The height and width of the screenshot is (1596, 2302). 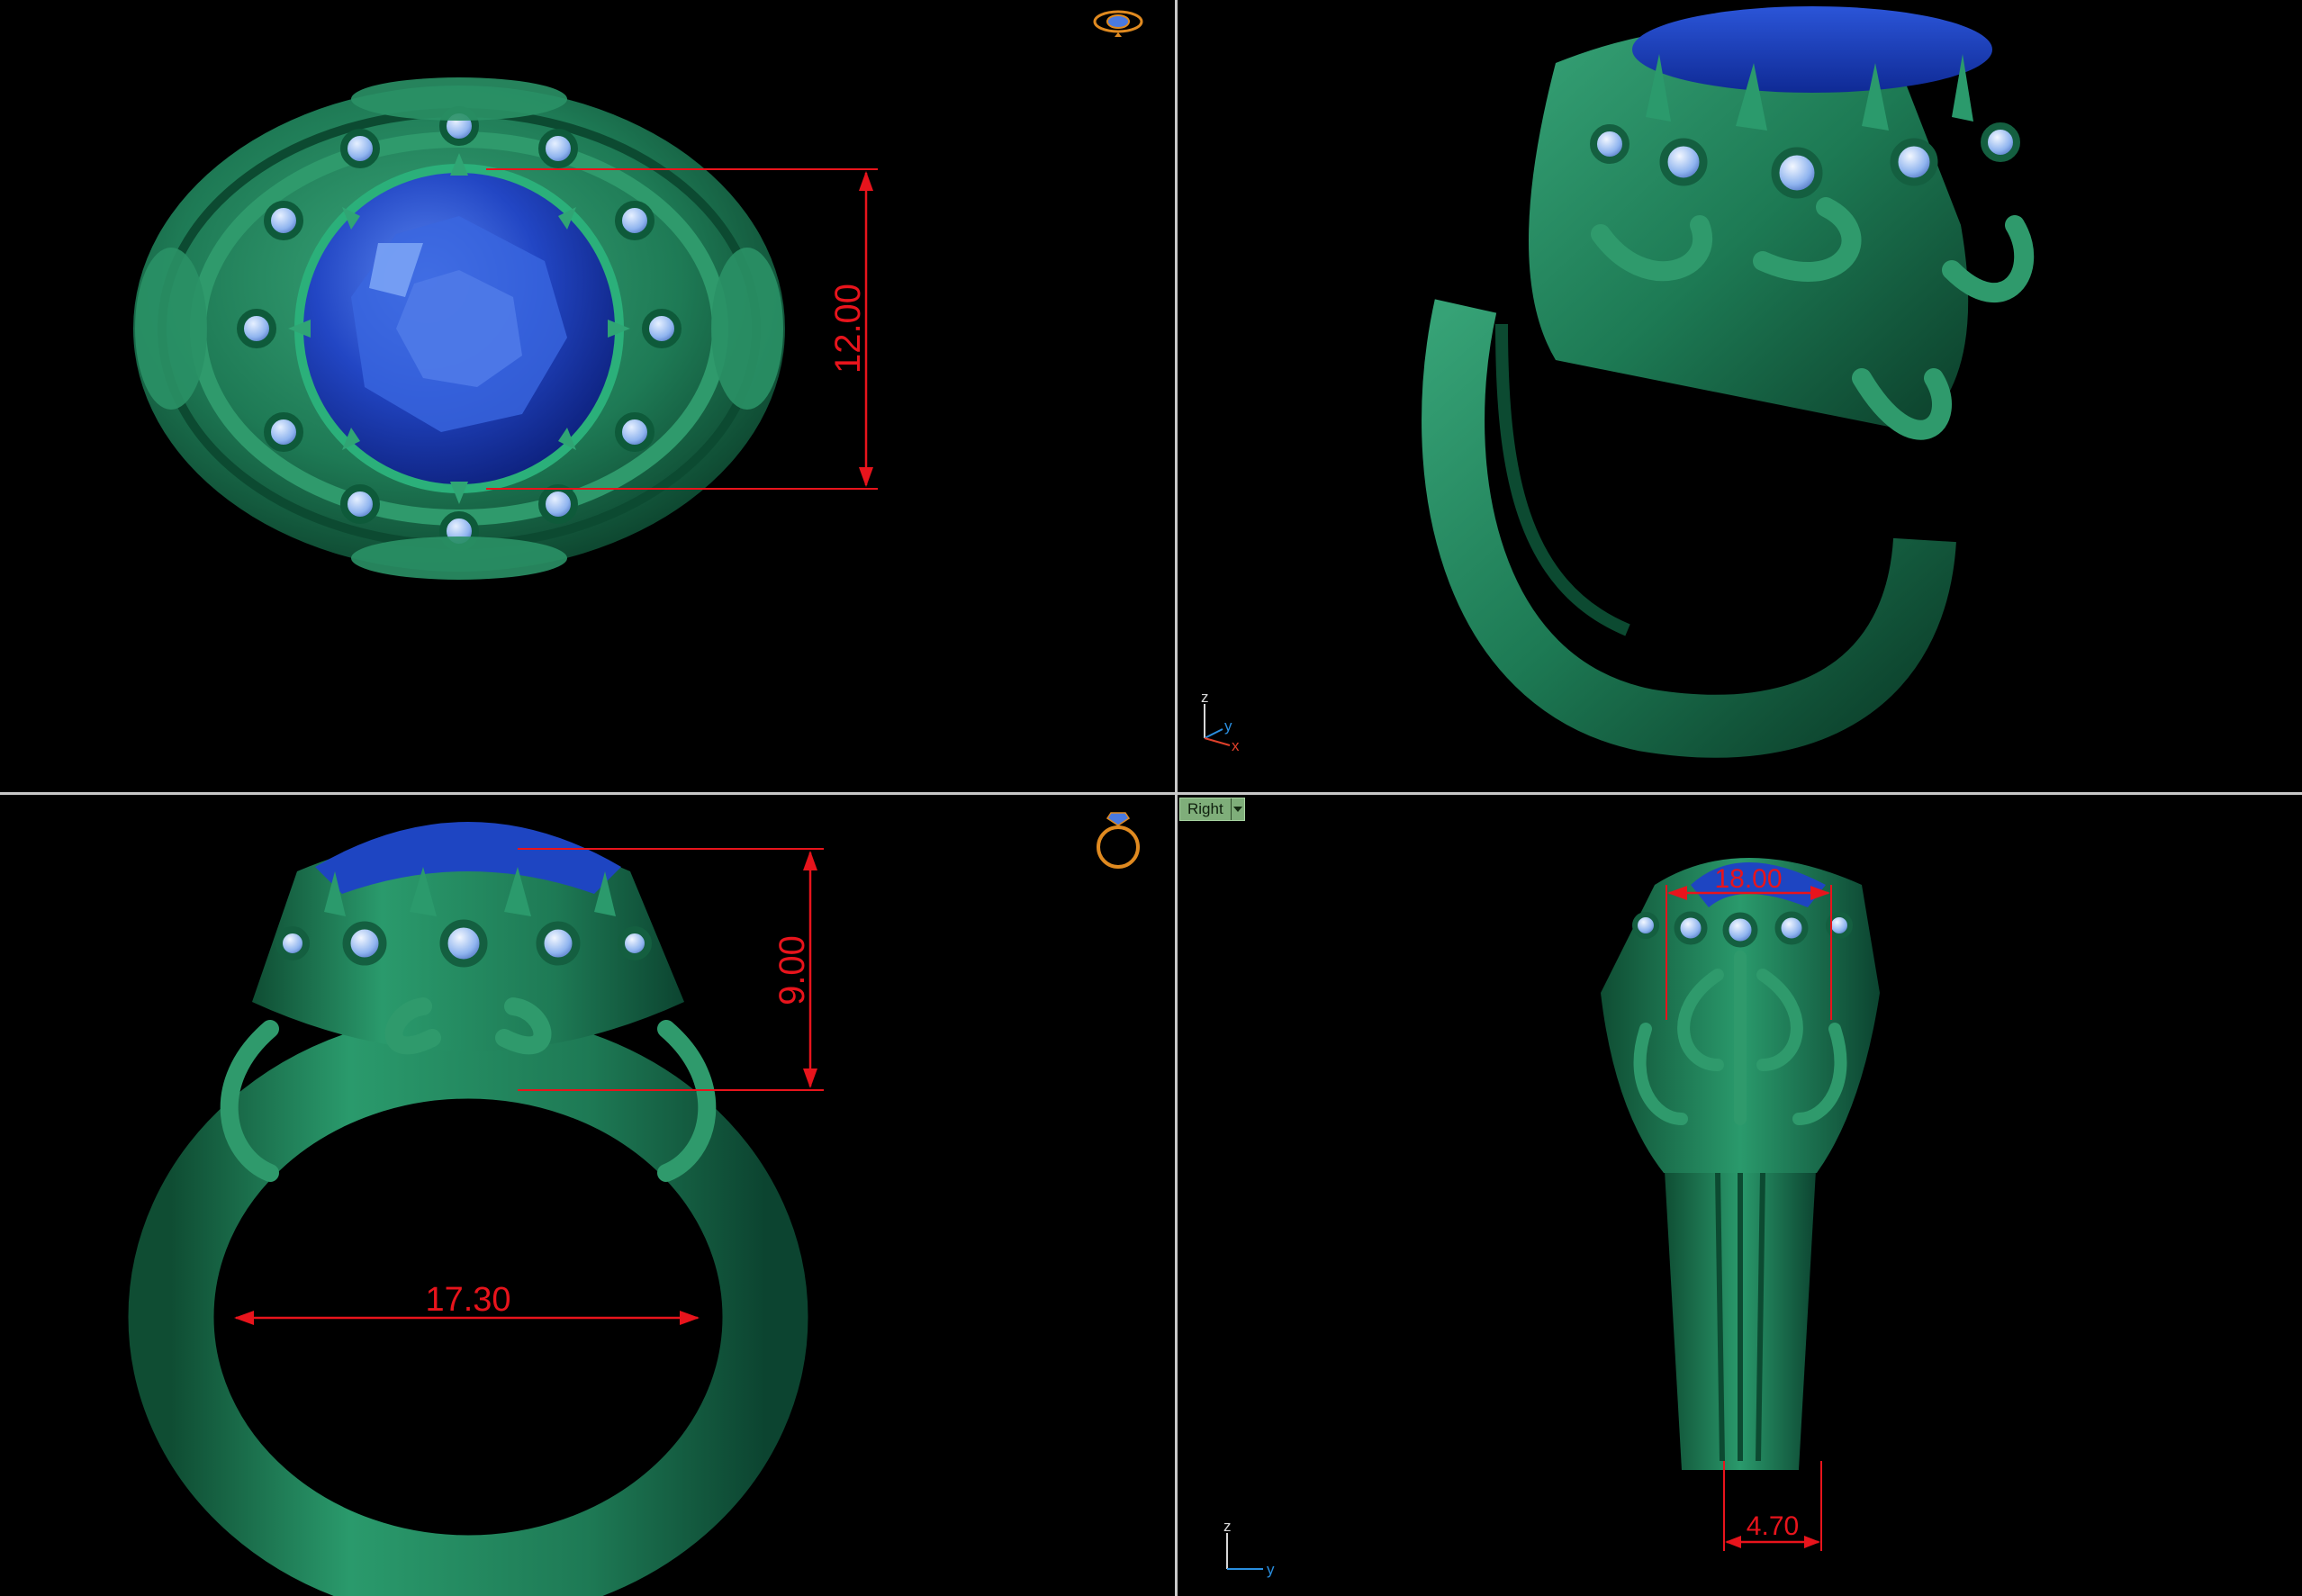 I want to click on axis-triad-icon: z y, so click(x=1249, y=1548).